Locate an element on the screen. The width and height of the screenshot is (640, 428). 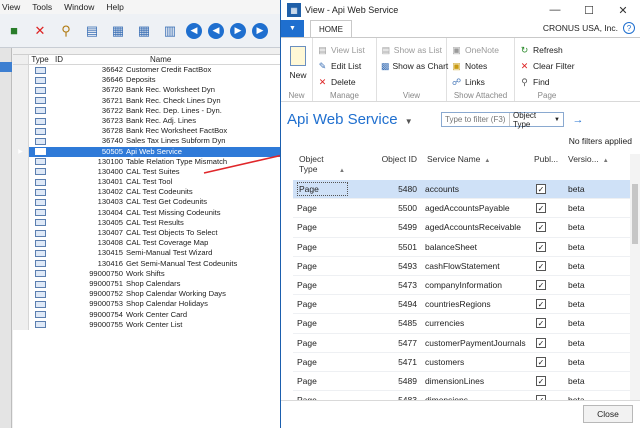
object-row: 99000752 Shop Calendar Working Days is located at coordinates (146, 294).